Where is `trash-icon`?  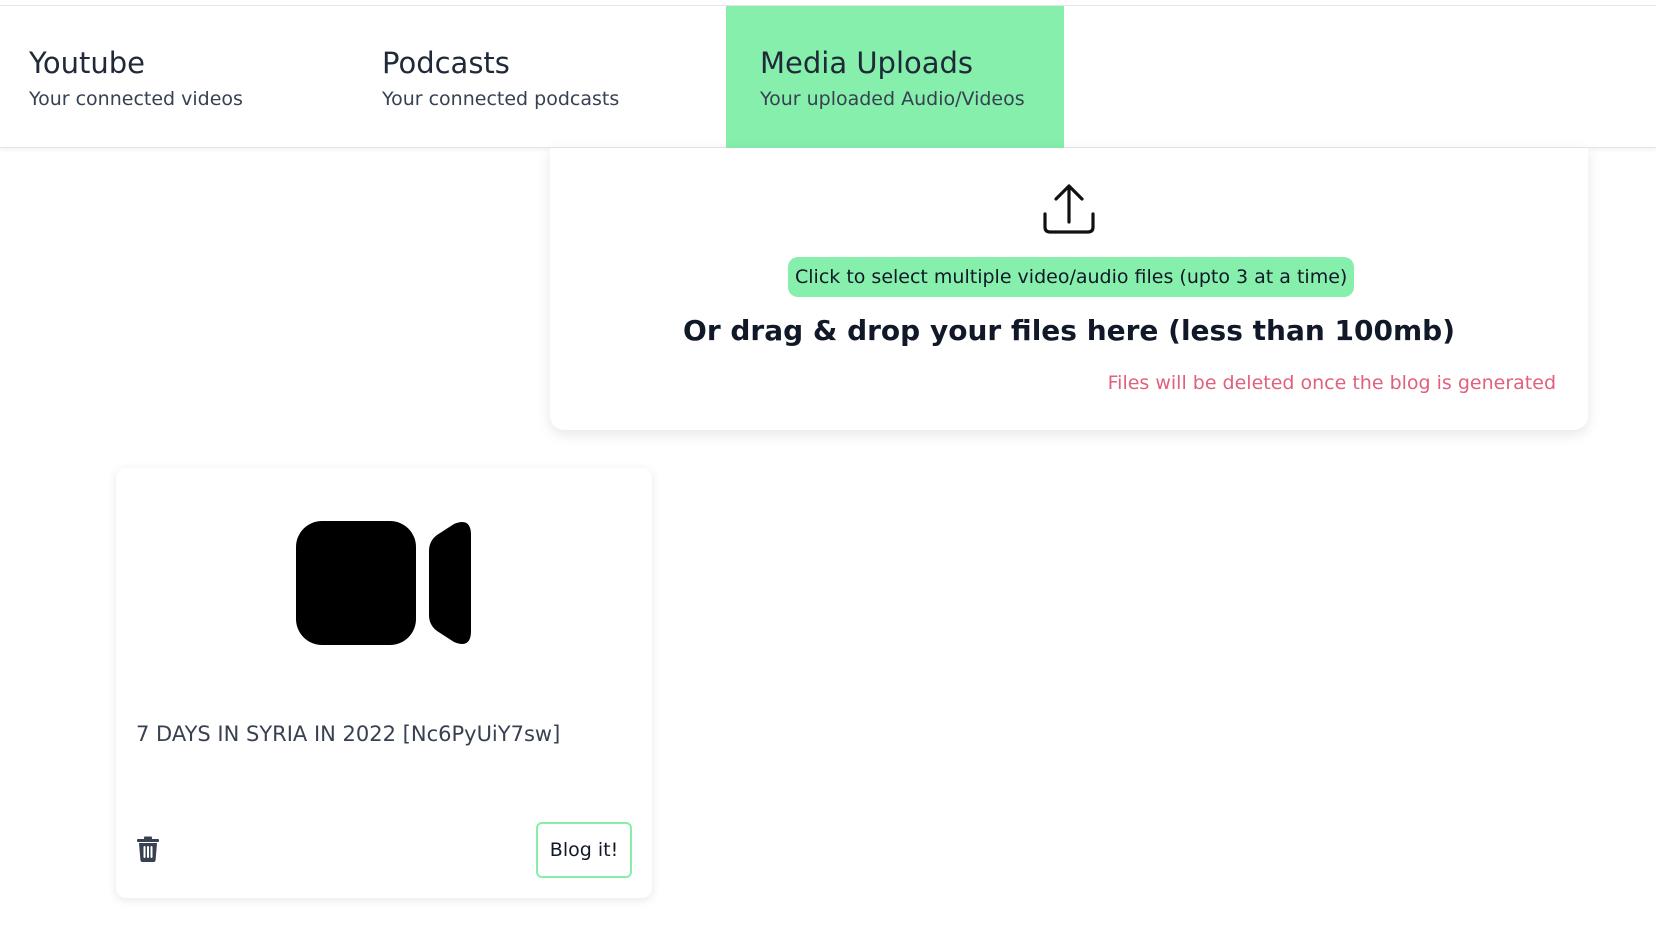
trash-icon is located at coordinates (148, 849).